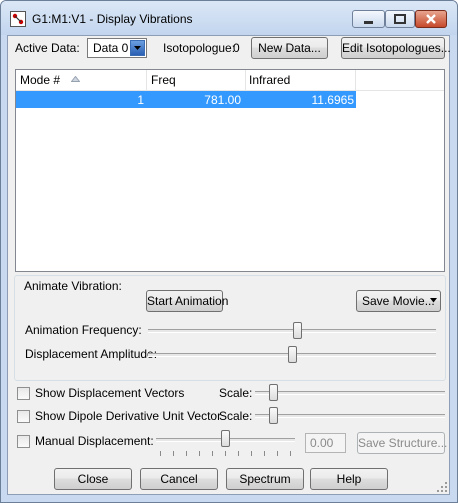 The image size is (458, 503). What do you see at coordinates (111, 48) in the screenshot?
I see `active-data-value: Data 0` at bounding box center [111, 48].